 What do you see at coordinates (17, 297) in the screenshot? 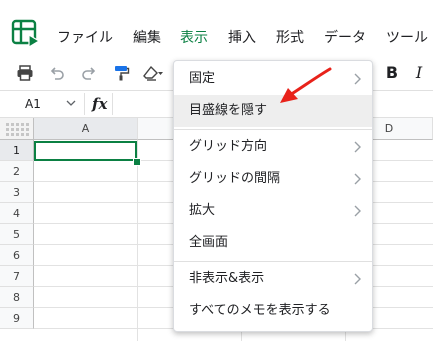
I see `row-header-8: 8` at bounding box center [17, 297].